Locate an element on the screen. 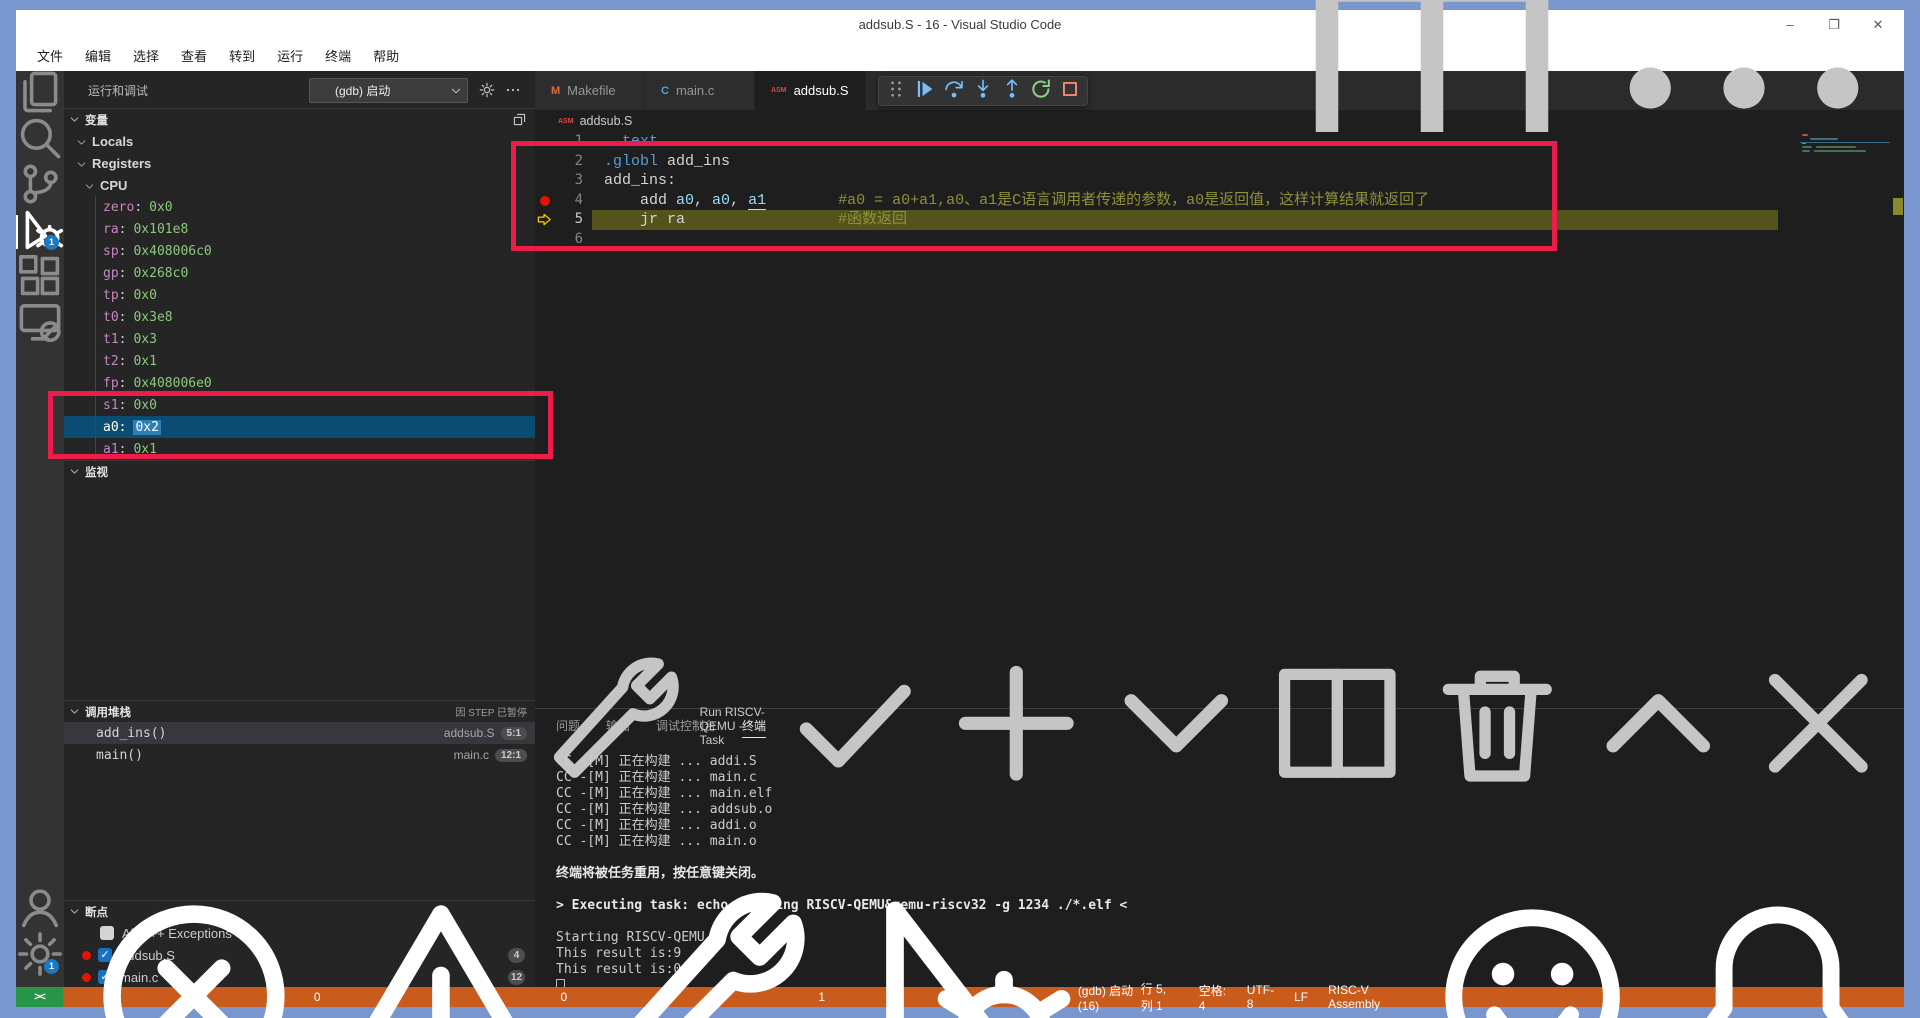  terminal-line: CC -[M] 正在构建 ... main.o is located at coordinates (656, 841).